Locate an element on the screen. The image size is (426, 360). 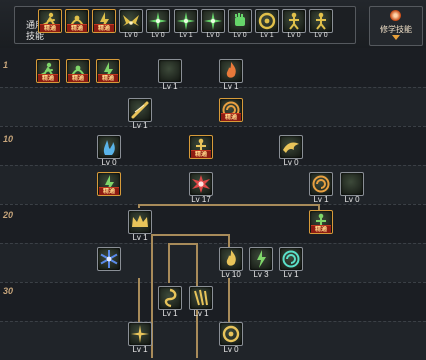
orb-icon is located at coordinates (395, 15).